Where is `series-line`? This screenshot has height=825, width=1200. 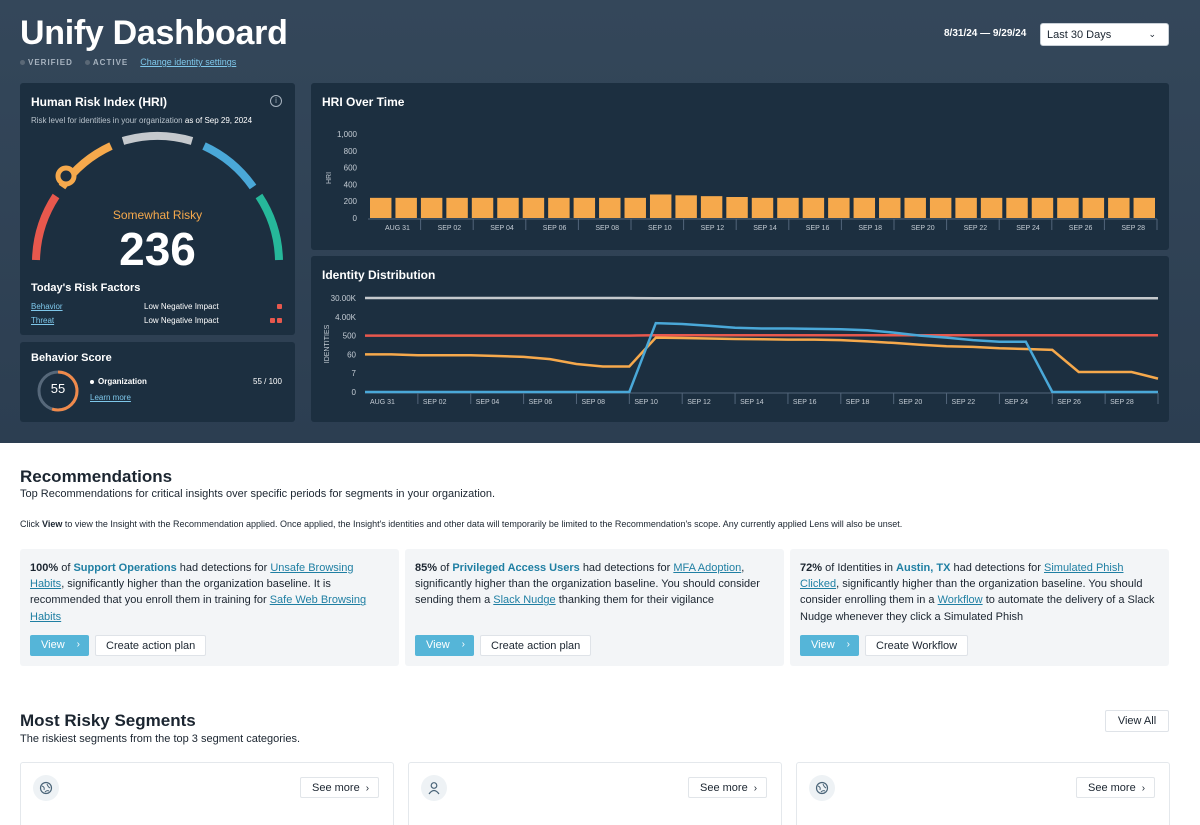 series-line is located at coordinates (761, 357).